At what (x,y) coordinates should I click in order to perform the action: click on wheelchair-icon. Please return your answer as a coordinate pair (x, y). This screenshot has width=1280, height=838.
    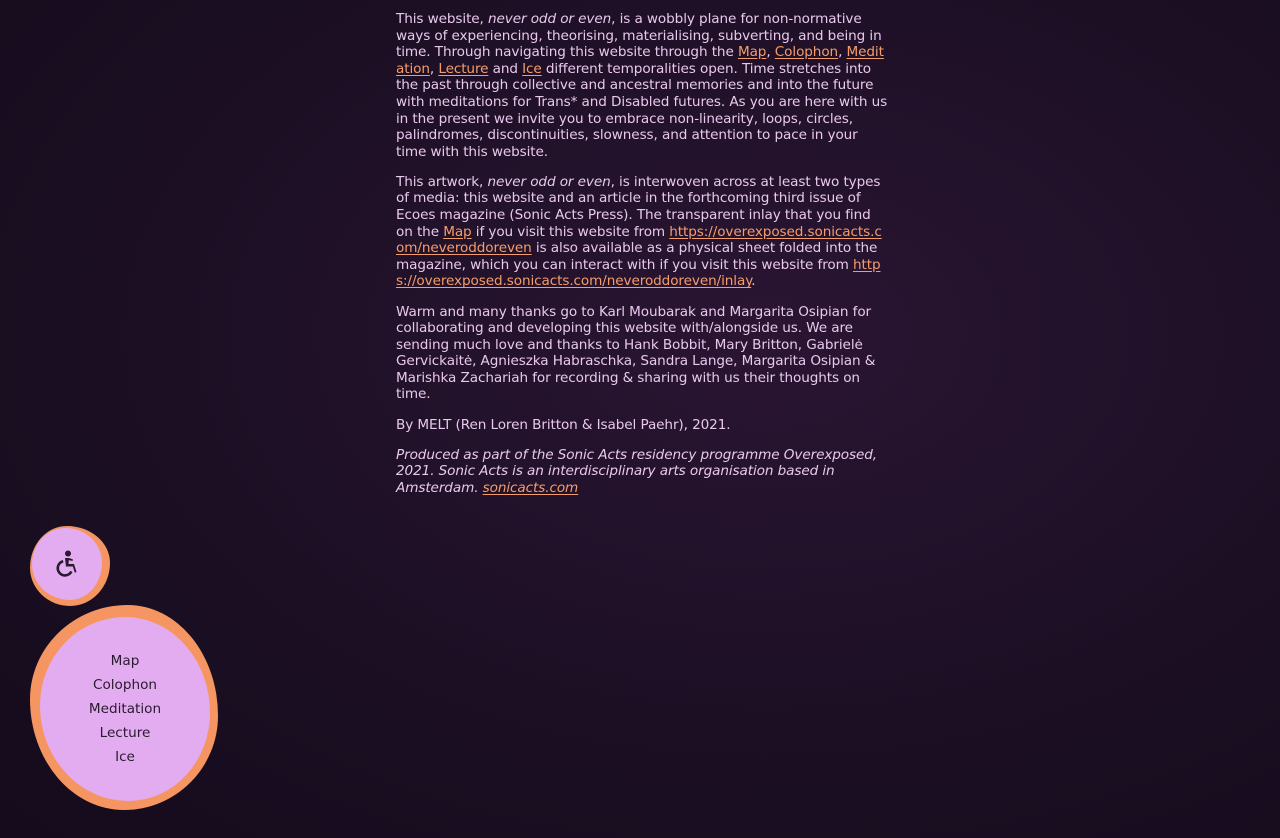
    Looking at the image, I should click on (67, 564).